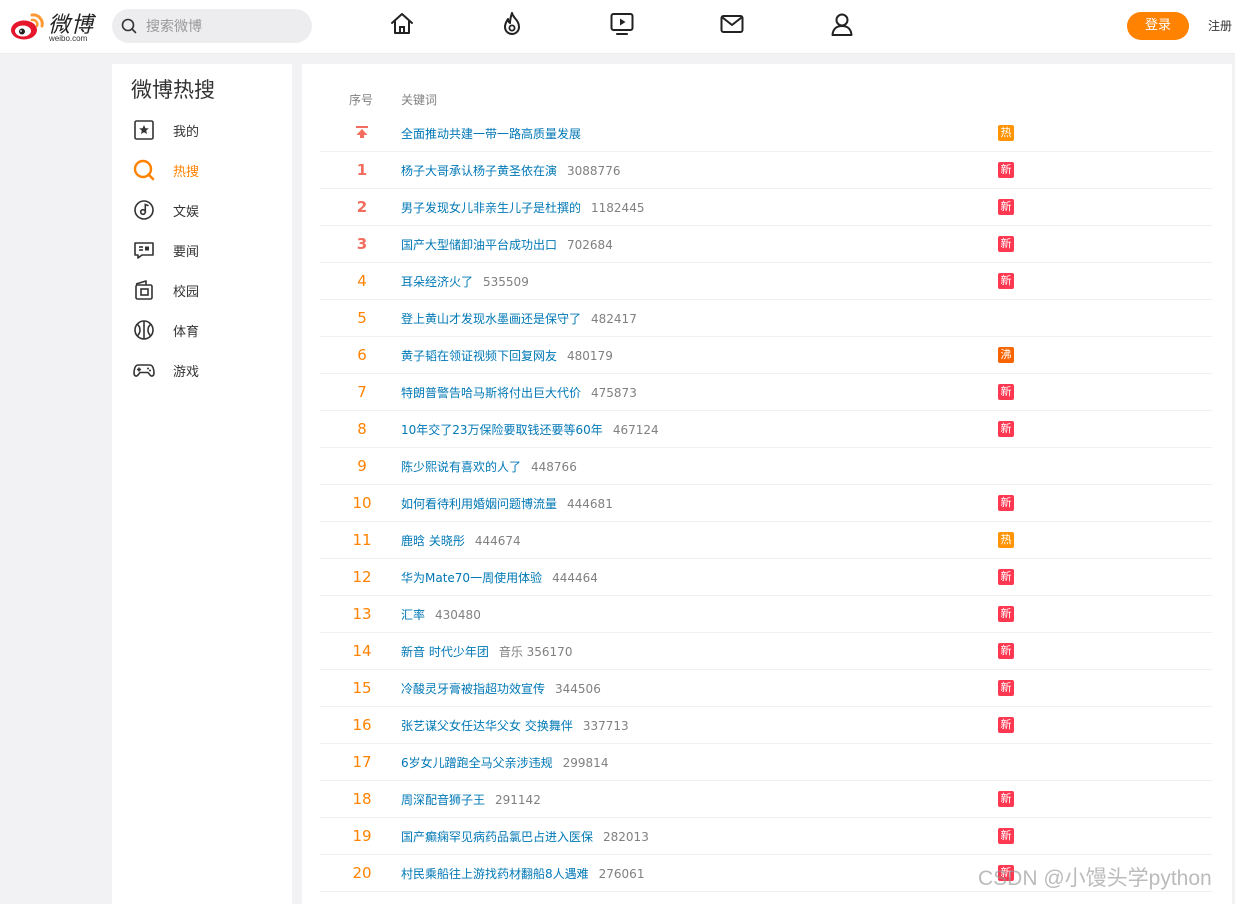 The height and width of the screenshot is (904, 1235). Describe the element at coordinates (186, 132) in the screenshot. I see `sidebar-item-label: 我的` at that location.